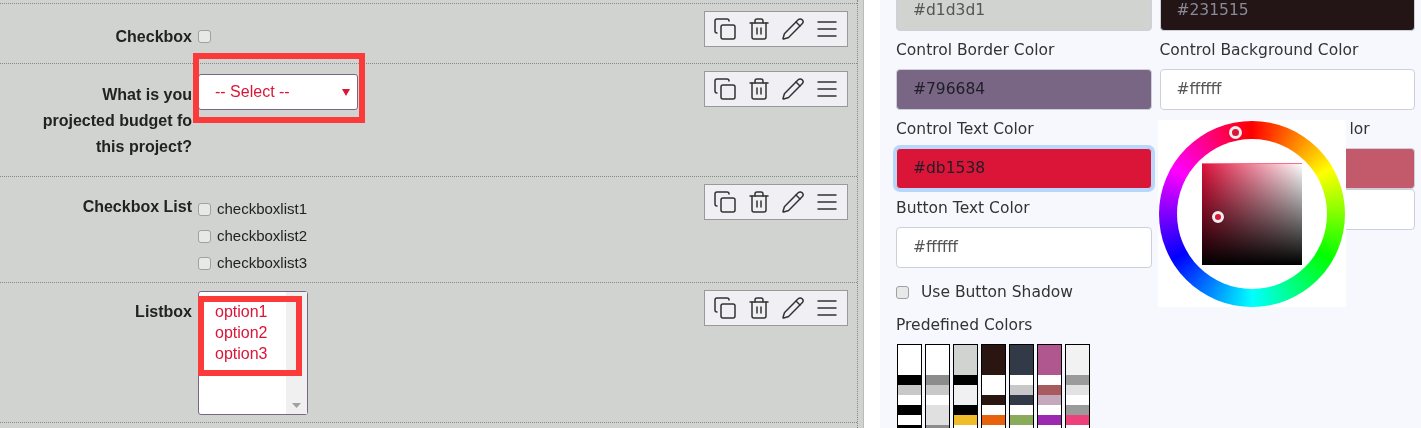  Describe the element at coordinates (262, 236) in the screenshot. I see `checkbox-label: checkboxlist2` at that location.